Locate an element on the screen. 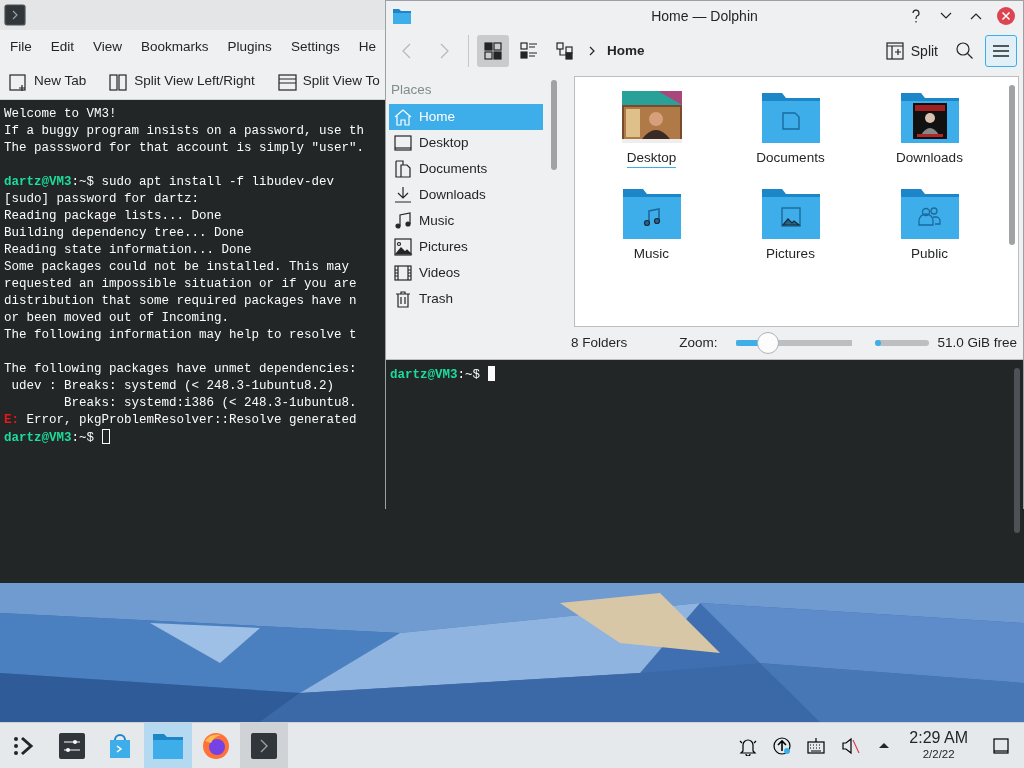  menu-item: He is located at coordinates (367, 47).